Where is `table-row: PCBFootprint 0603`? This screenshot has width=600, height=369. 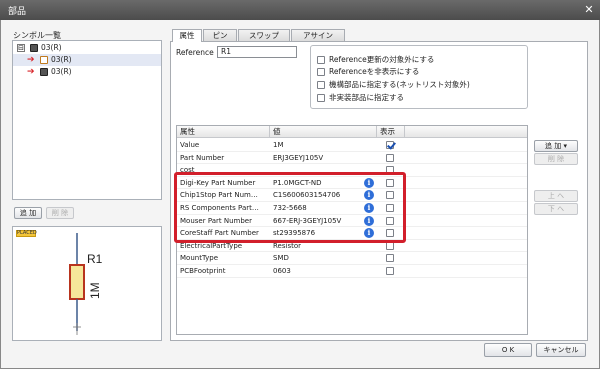
table-row: PCBFootprint 0603 is located at coordinates (352, 271).